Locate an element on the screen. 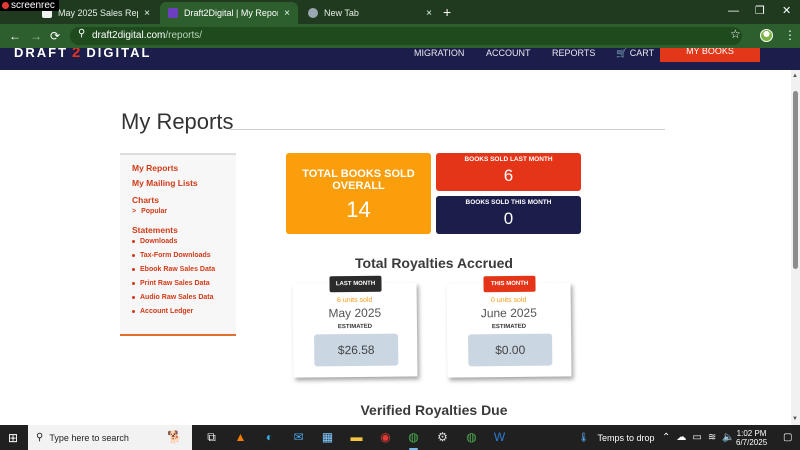  chevron-right-icon: > is located at coordinates (134, 211).